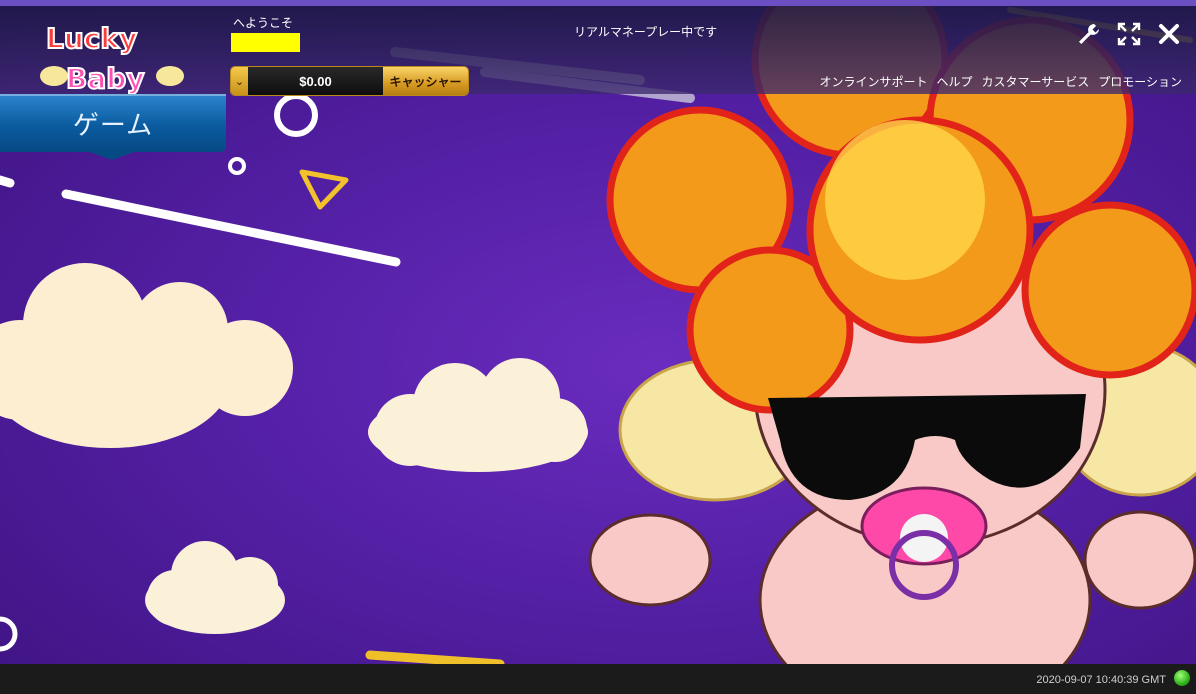 The height and width of the screenshot is (694, 1196). Describe the element at coordinates (113, 125) in the screenshot. I see `games-tab-label: ゲーム` at that location.